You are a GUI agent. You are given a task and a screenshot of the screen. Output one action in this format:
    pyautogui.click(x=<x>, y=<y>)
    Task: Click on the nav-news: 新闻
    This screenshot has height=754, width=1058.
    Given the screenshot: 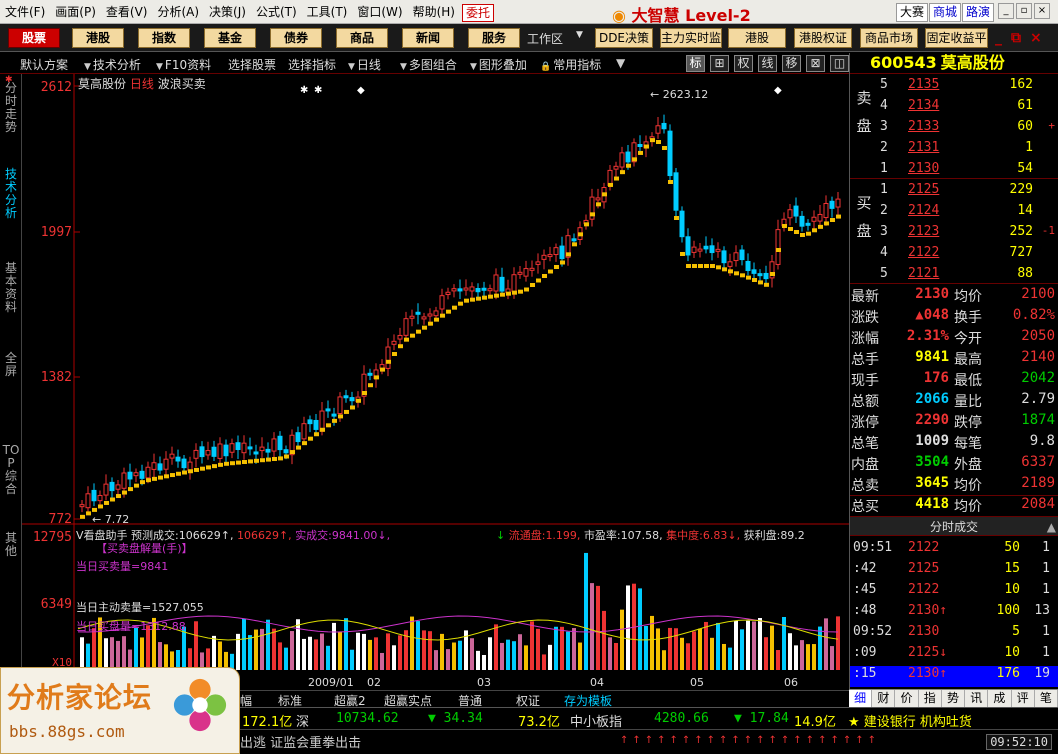 What is the action you would take?
    pyautogui.click(x=428, y=38)
    